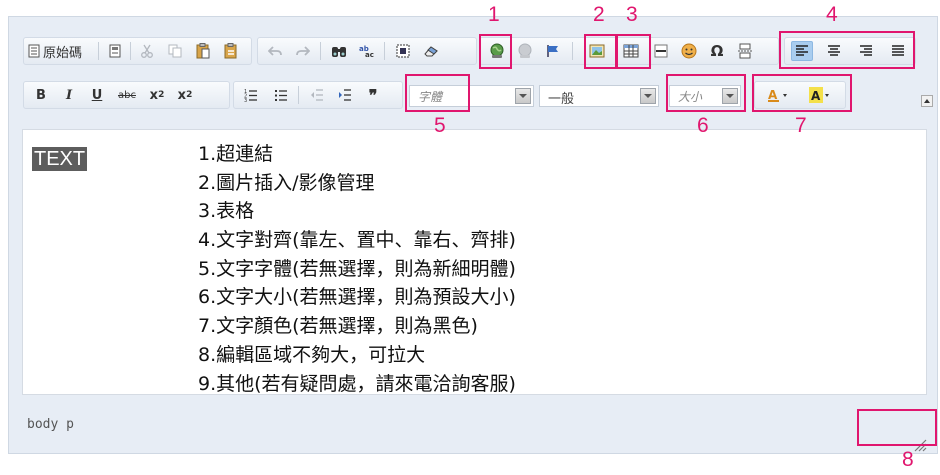  I want to click on toolbar-group-style: B I U abc x2 x2, so click(126, 95).